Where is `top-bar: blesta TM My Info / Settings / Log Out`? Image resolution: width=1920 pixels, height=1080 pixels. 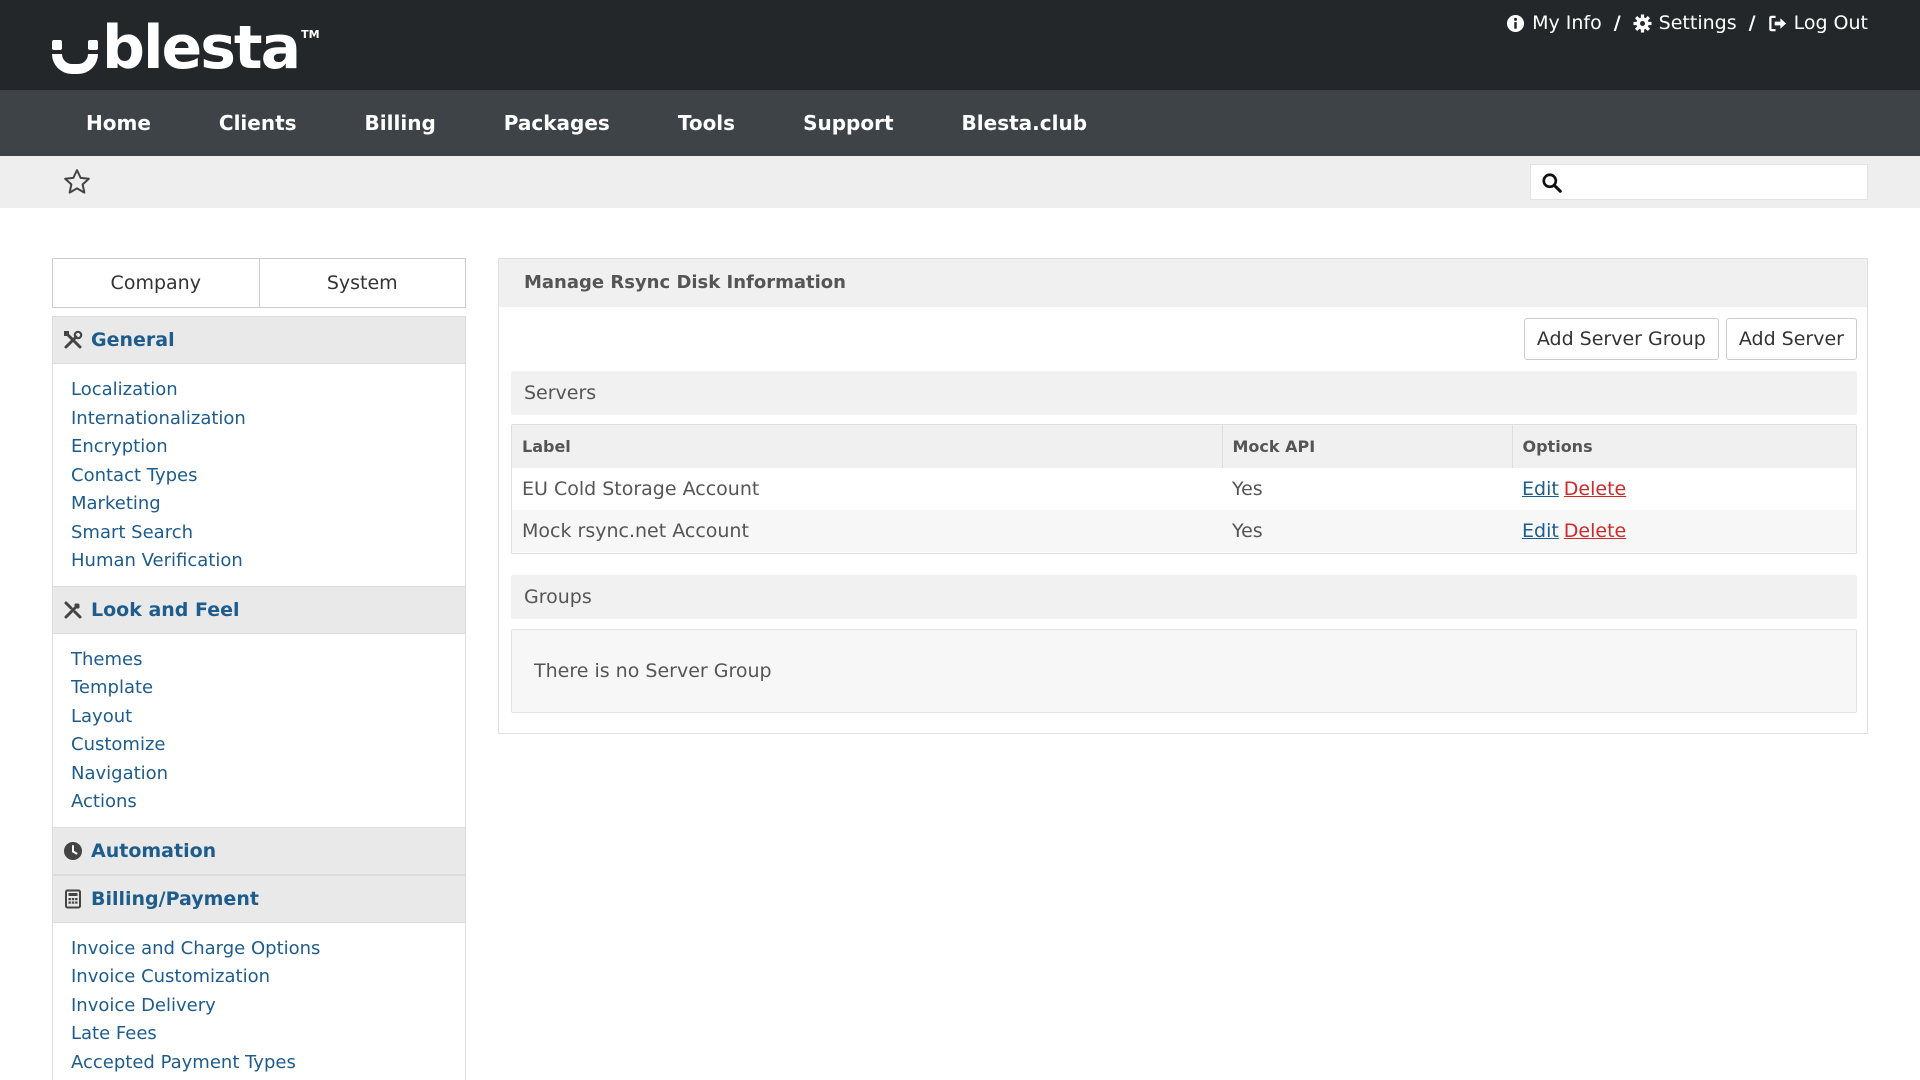
top-bar: blesta TM My Info / Settings / Log Out is located at coordinates (960, 45).